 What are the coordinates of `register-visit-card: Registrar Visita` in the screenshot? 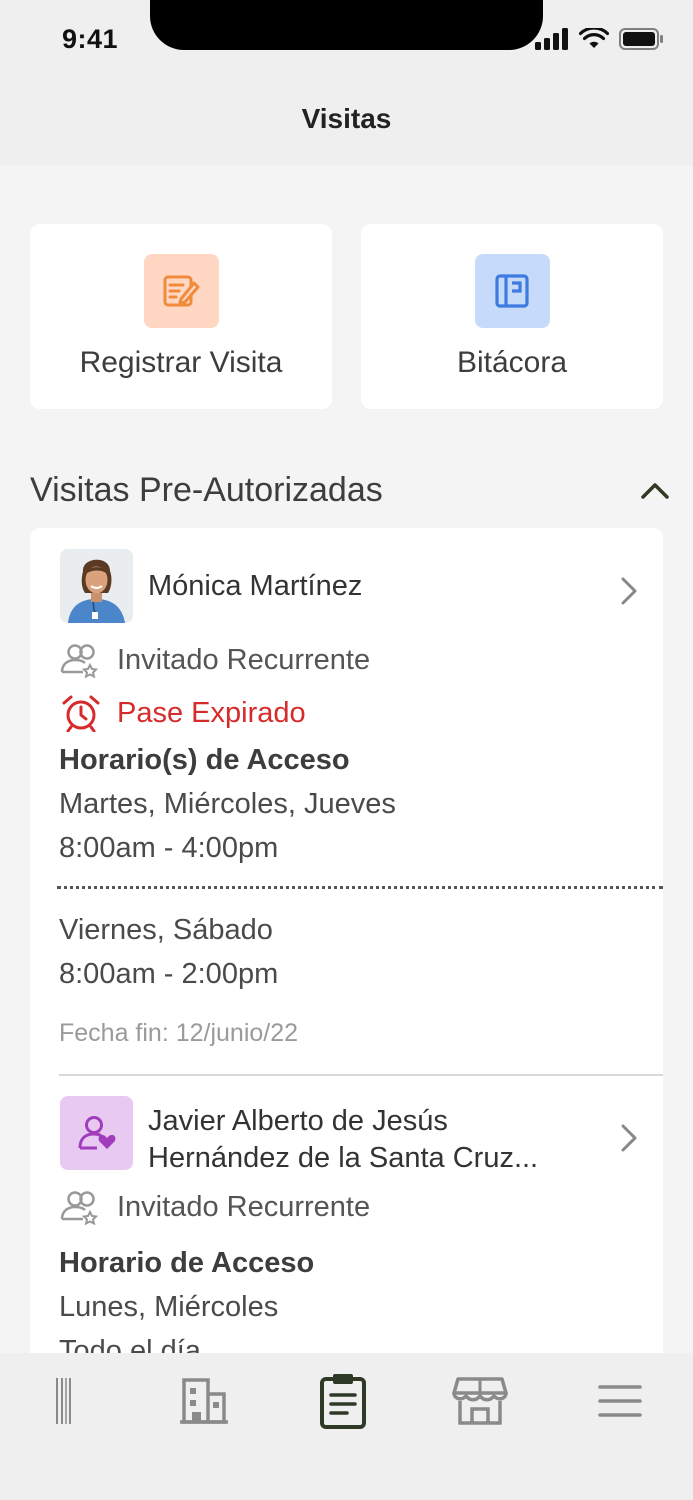 It's located at (181, 316).